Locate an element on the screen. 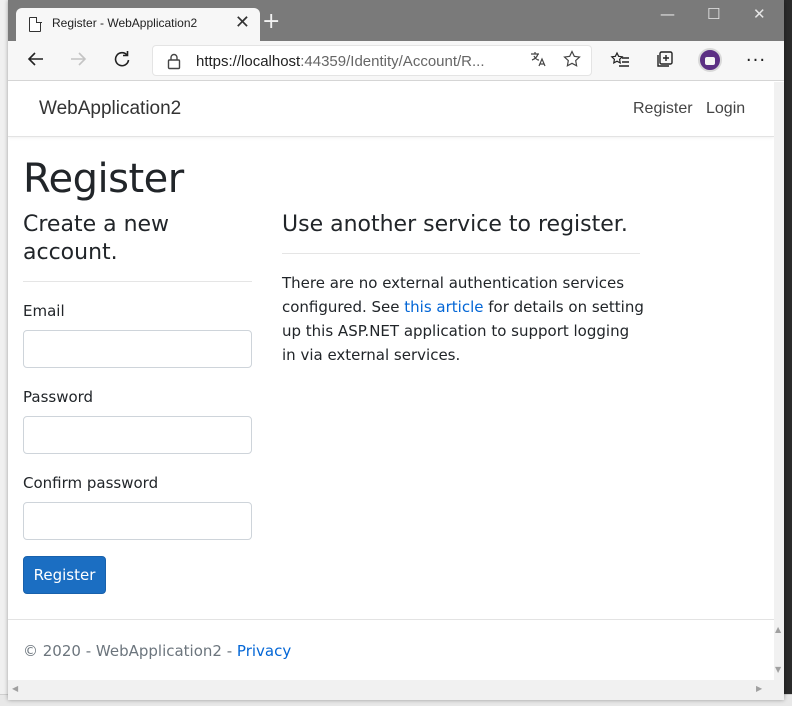 The height and width of the screenshot is (706, 792). site-navbar: WebApplication2 Register Login is located at coordinates (391, 109).